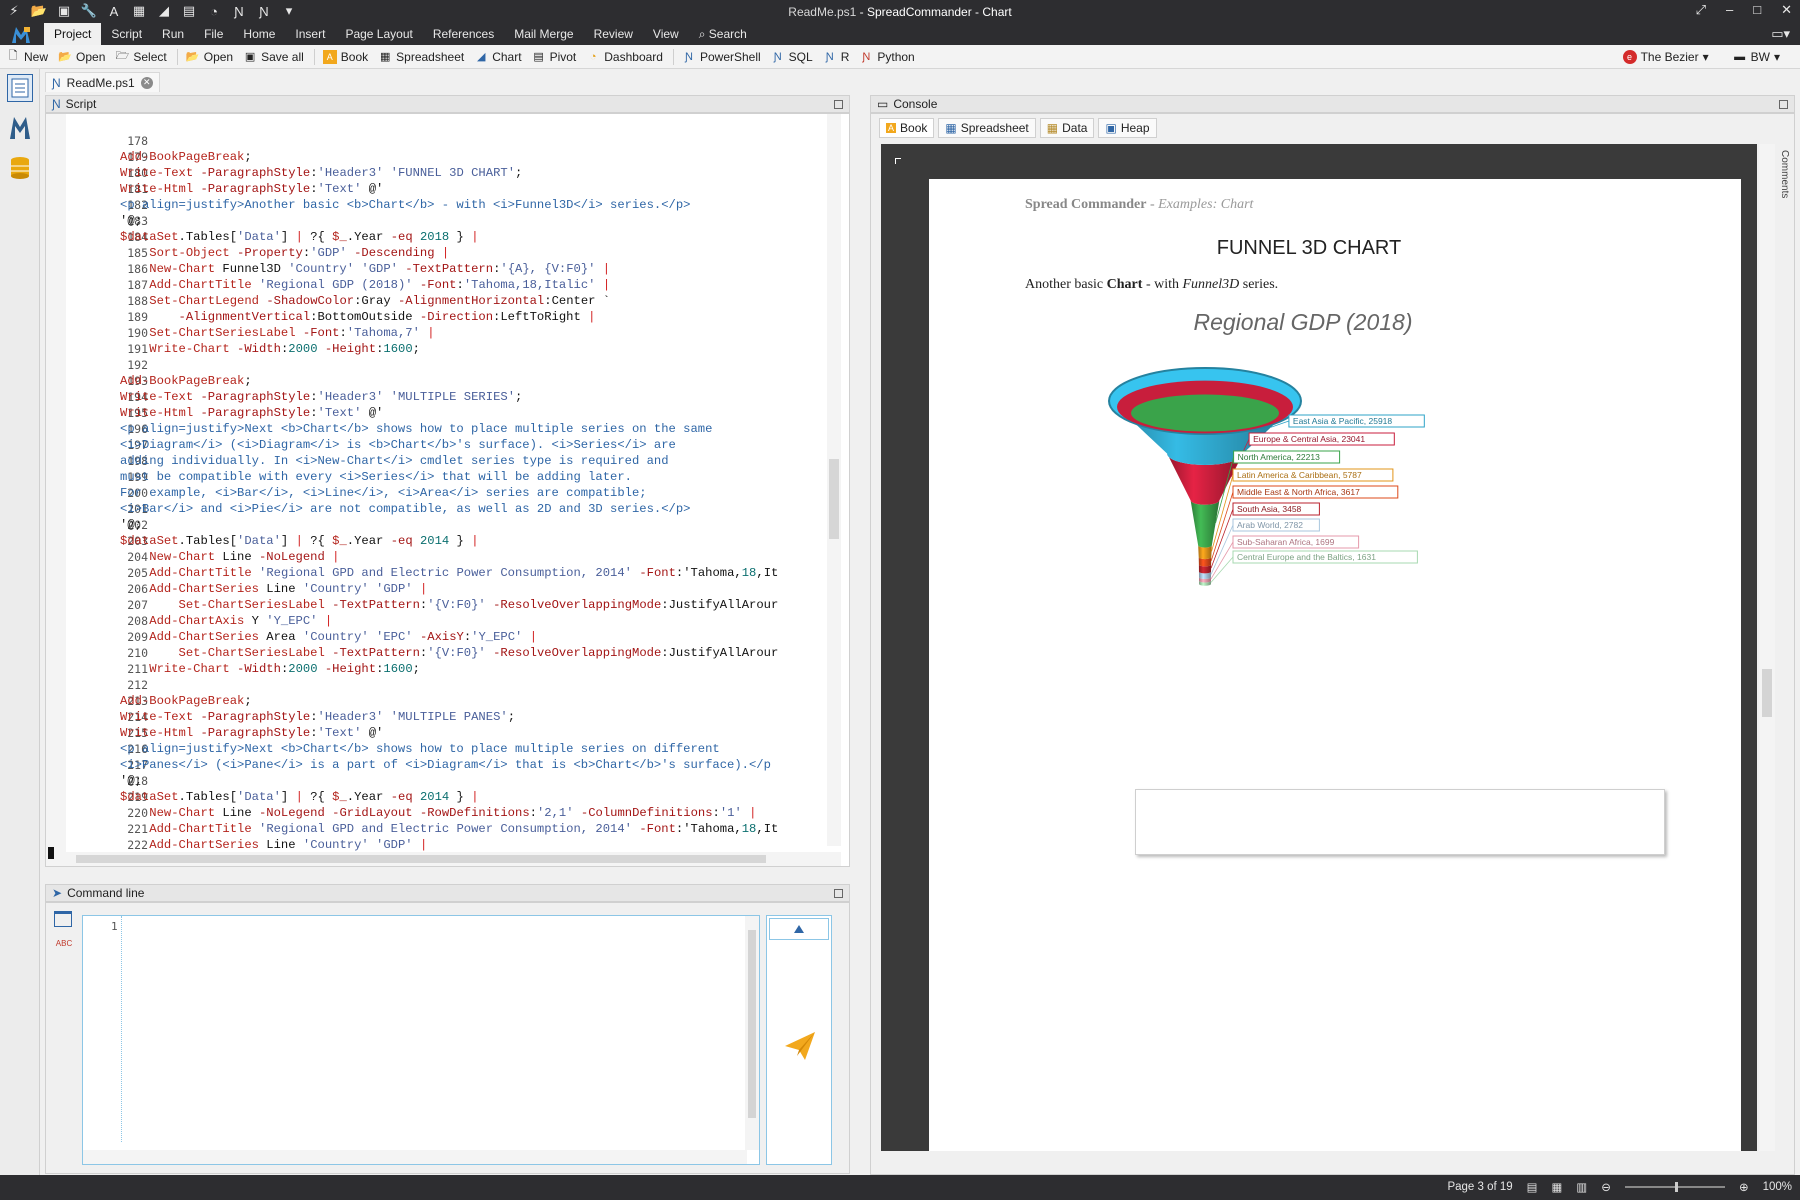  What do you see at coordinates (273, 57) in the screenshot?
I see `save-all-button: ▣ Save all` at bounding box center [273, 57].